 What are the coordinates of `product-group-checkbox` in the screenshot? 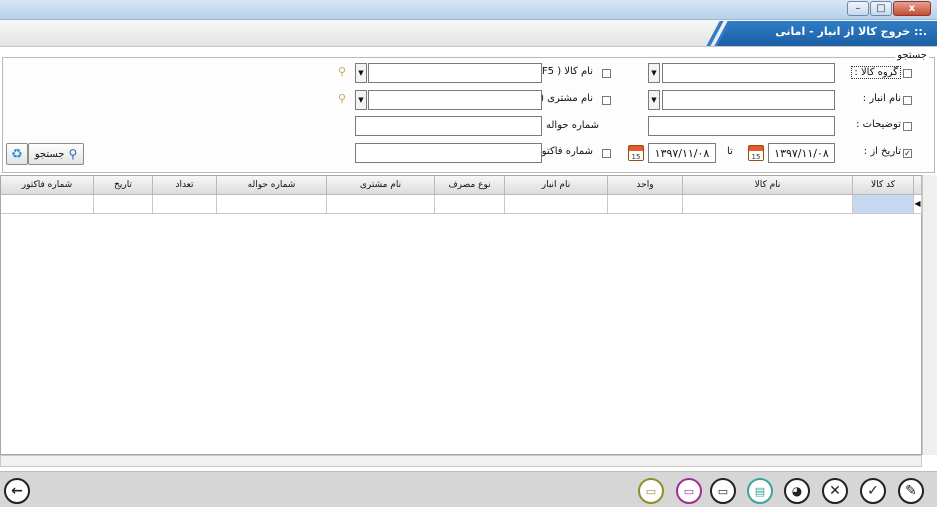 It's located at (907, 73).